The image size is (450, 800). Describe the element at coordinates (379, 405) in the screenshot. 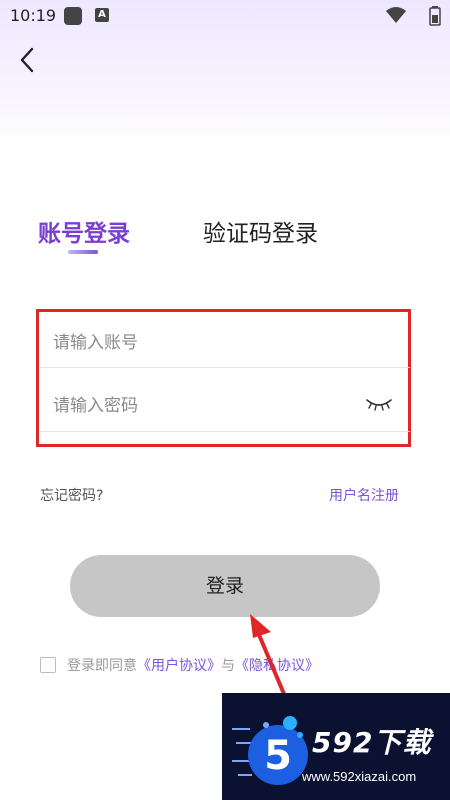

I see `eye-closed-icon` at that location.